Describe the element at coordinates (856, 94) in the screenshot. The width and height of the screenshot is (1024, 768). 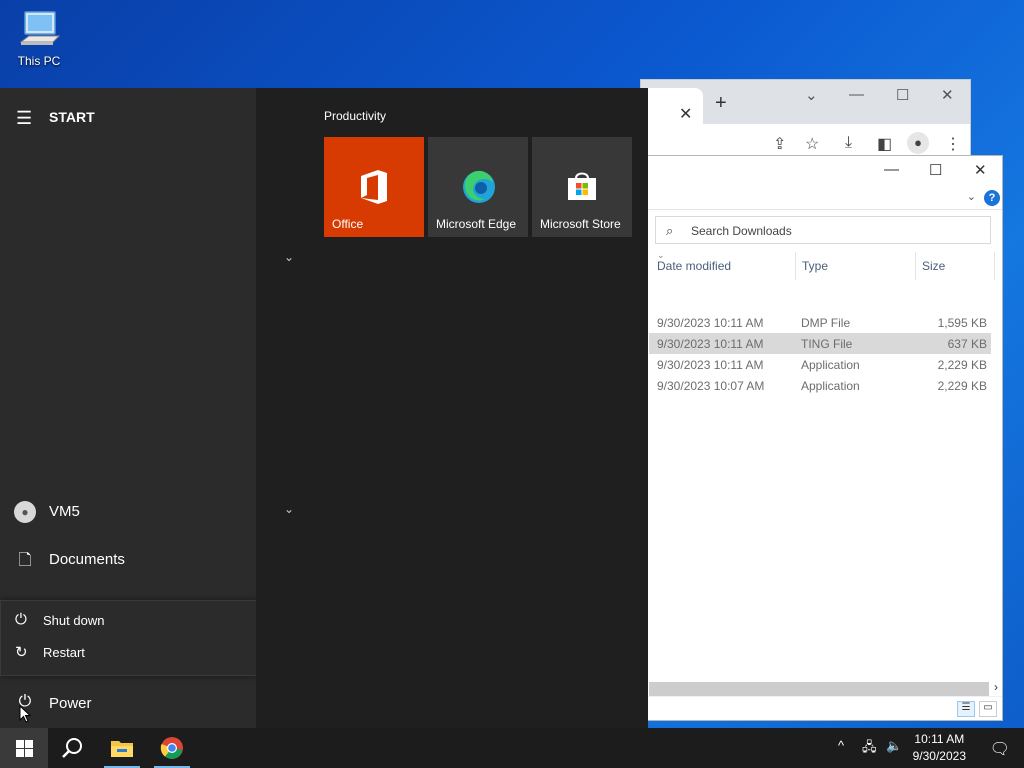
I see `chrome-minimize-button: —` at that location.